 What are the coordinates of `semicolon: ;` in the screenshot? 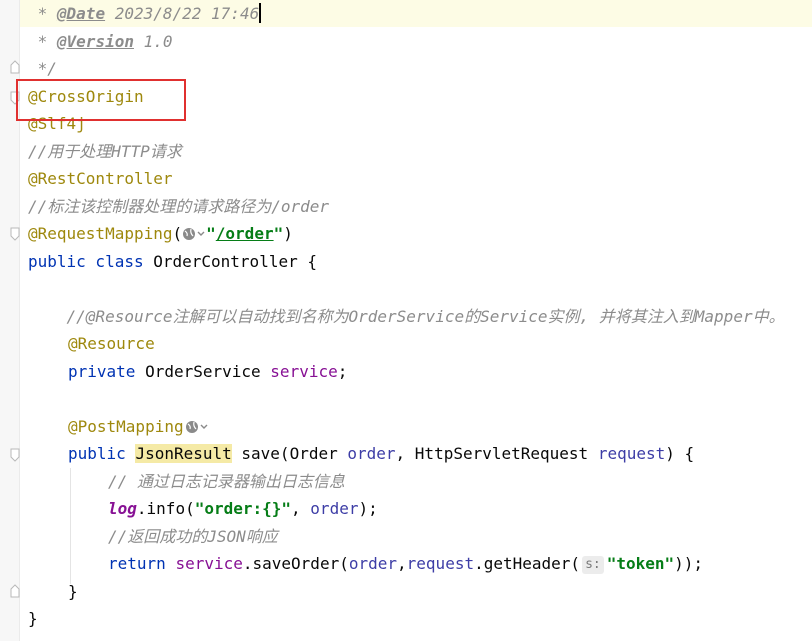 It's located at (342, 371).